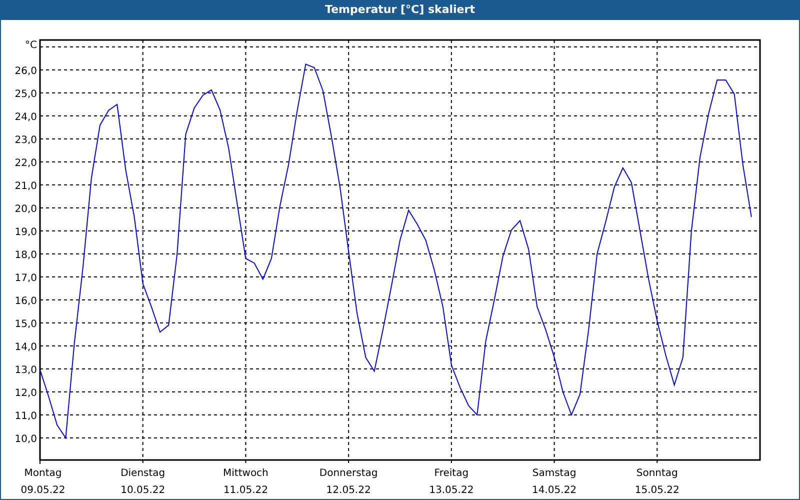  Describe the element at coordinates (25, 416) in the screenshot. I see `y-tick-label: 11,0` at that location.